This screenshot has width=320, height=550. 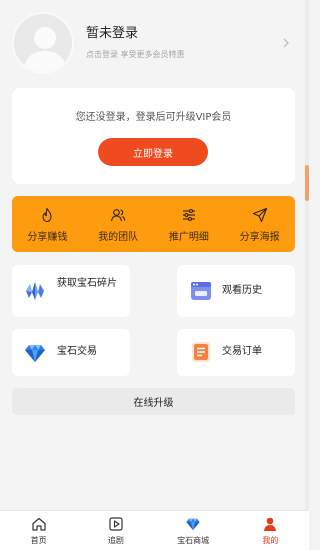 I want to click on tab-label: 首页, so click(x=38, y=540).